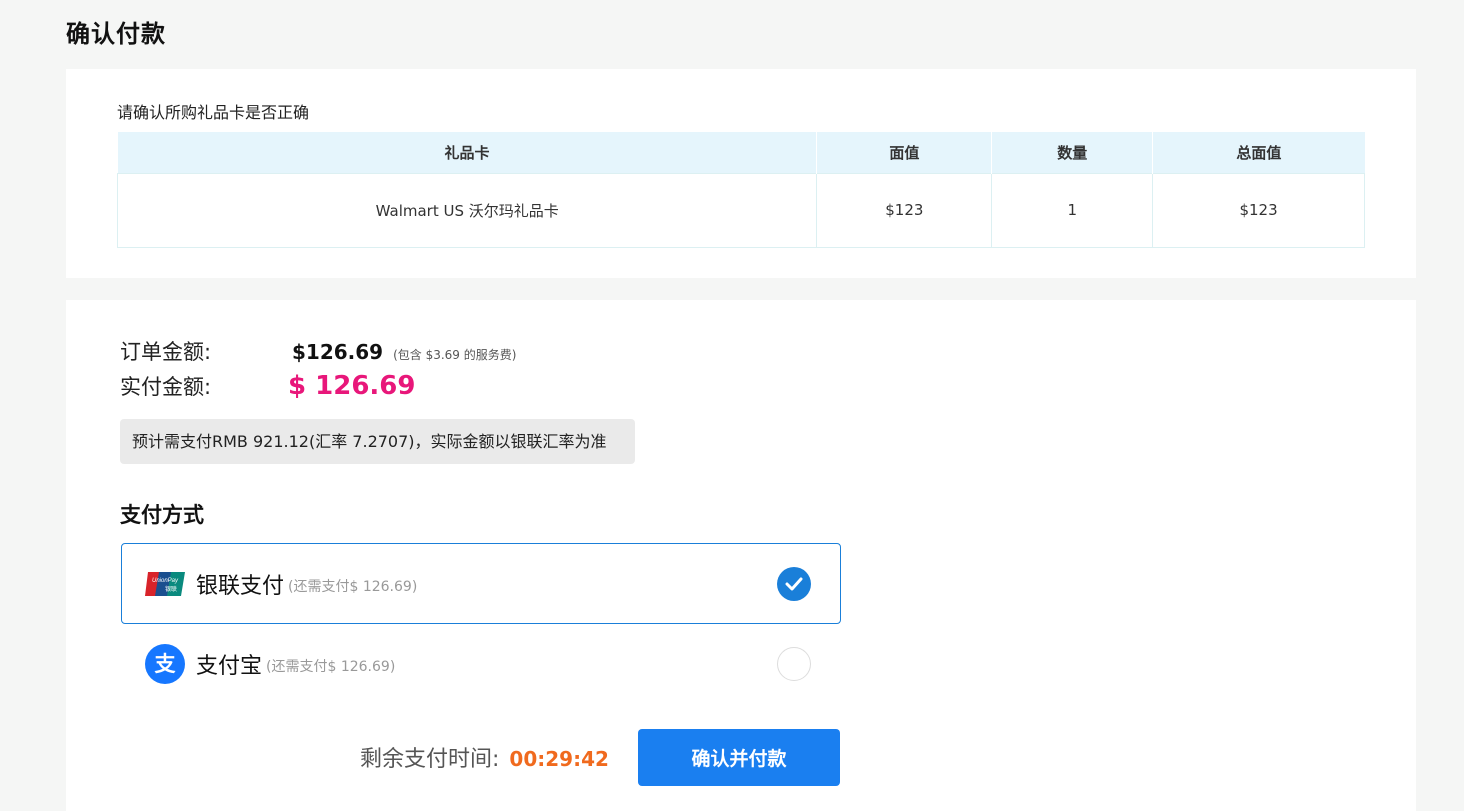 The width and height of the screenshot is (1464, 811). I want to click on alipay-label: 支付宝, so click(229, 666).